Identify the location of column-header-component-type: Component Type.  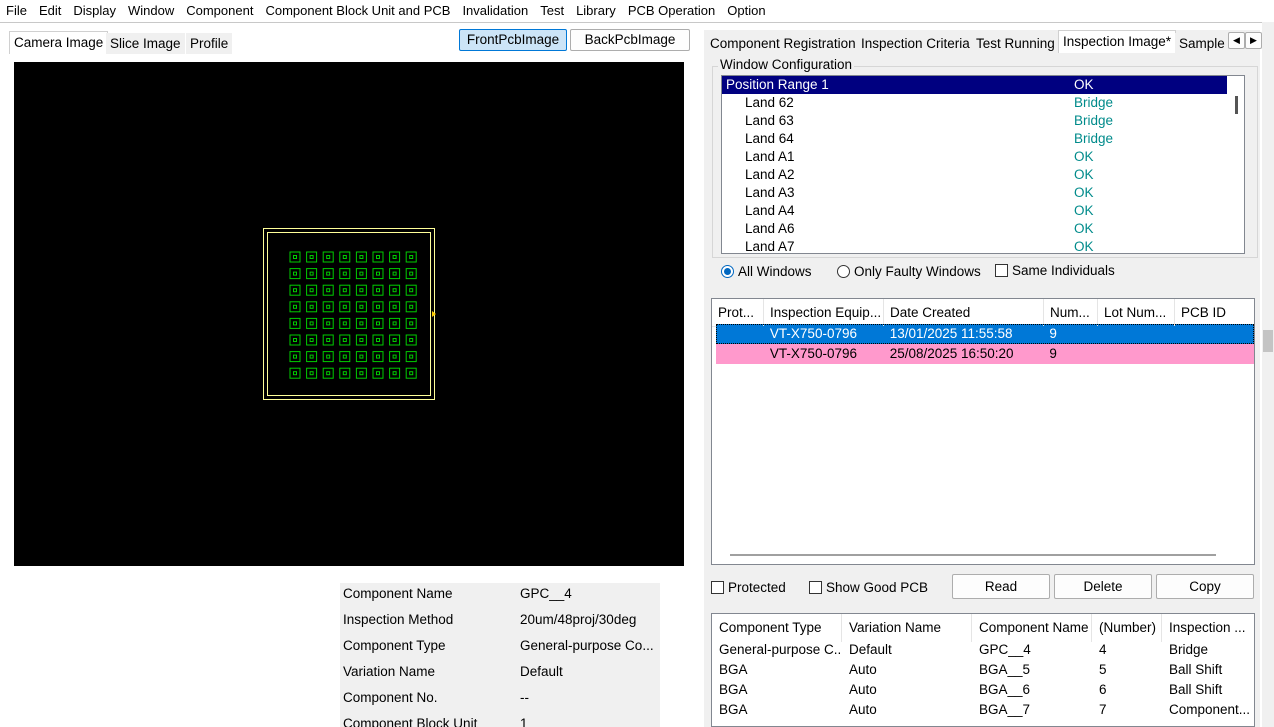
(777, 628).